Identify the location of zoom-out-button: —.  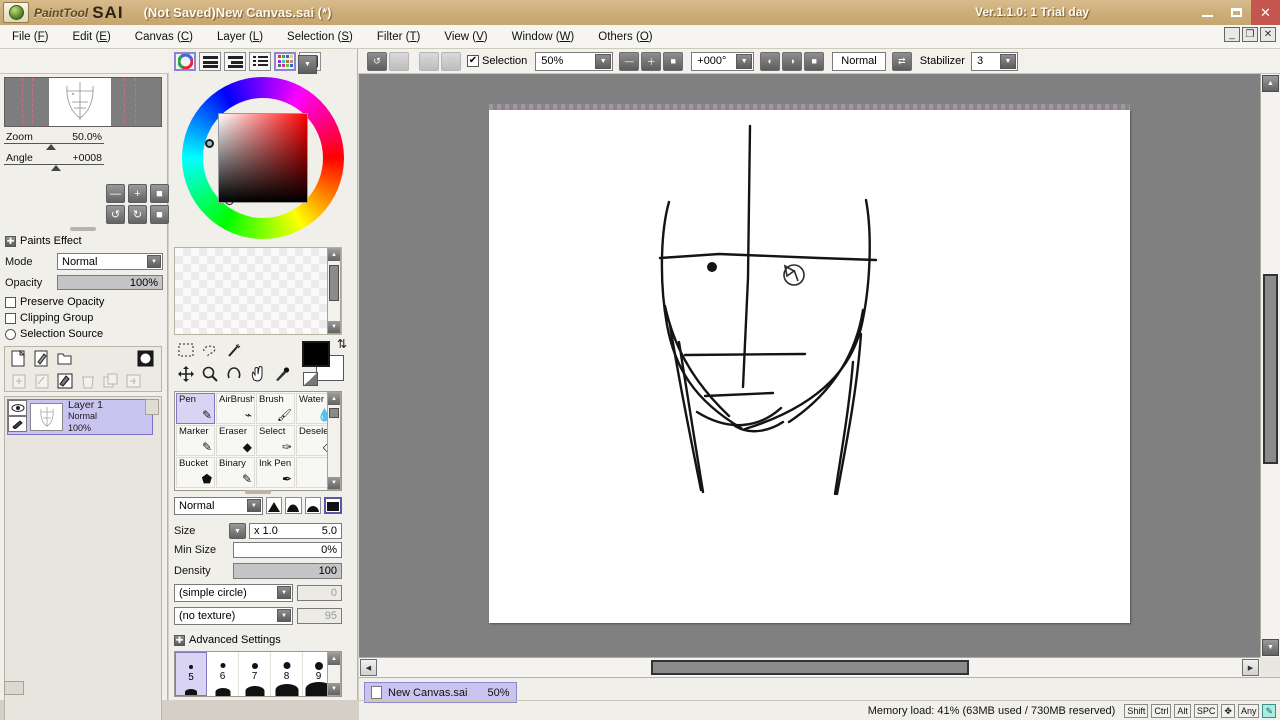
(629, 61).